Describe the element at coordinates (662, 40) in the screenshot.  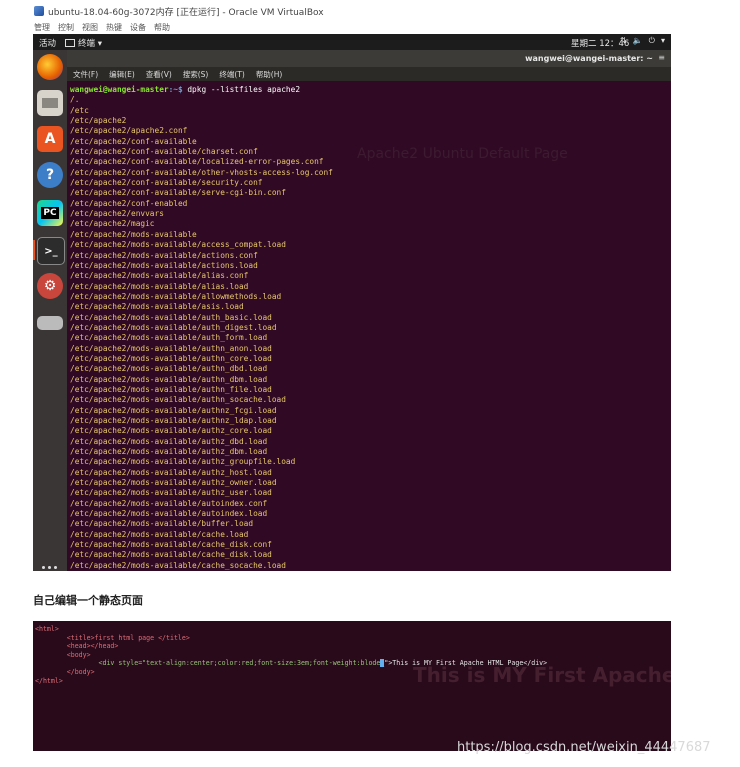
I see `chevron-down-icon: ▾` at that location.